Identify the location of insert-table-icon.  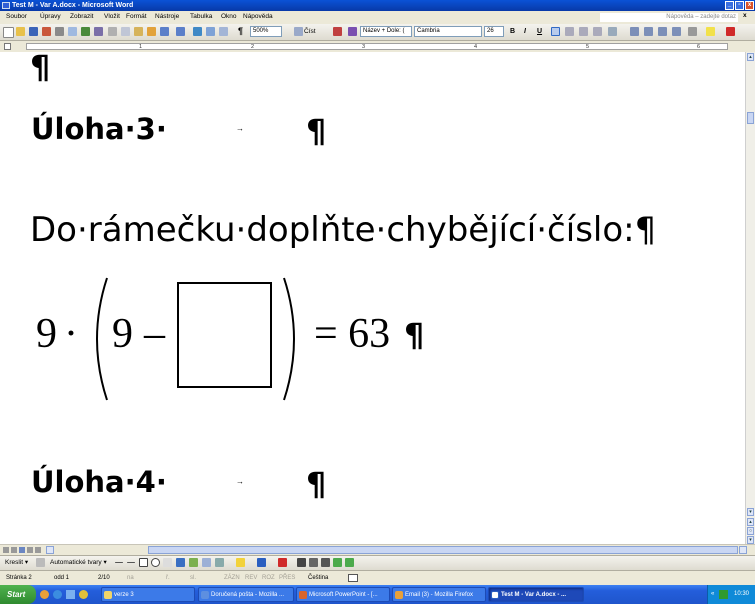
(223, 31).